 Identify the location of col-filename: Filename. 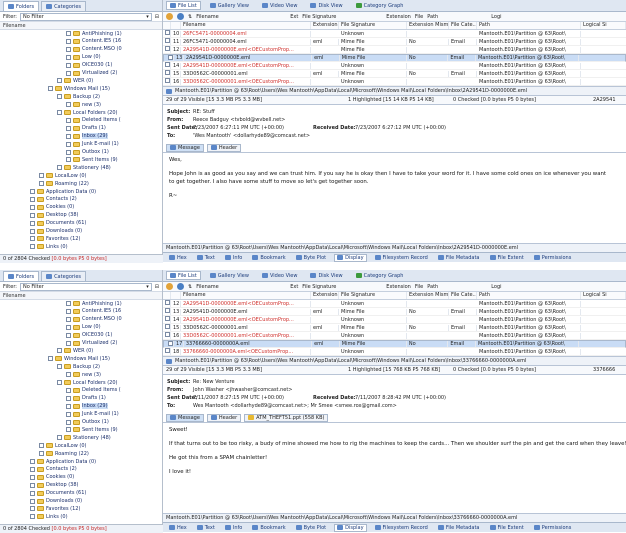
(246, 25).